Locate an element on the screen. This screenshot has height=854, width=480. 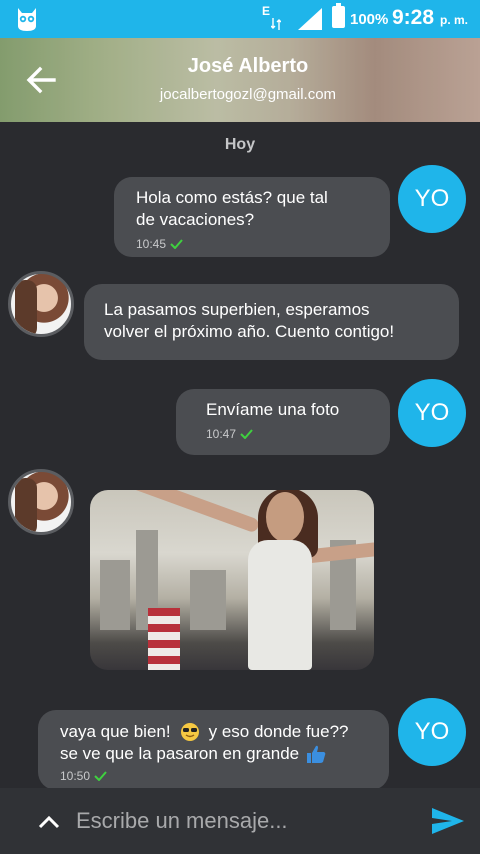
network-type-icon: E is located at coordinates (273, 17).